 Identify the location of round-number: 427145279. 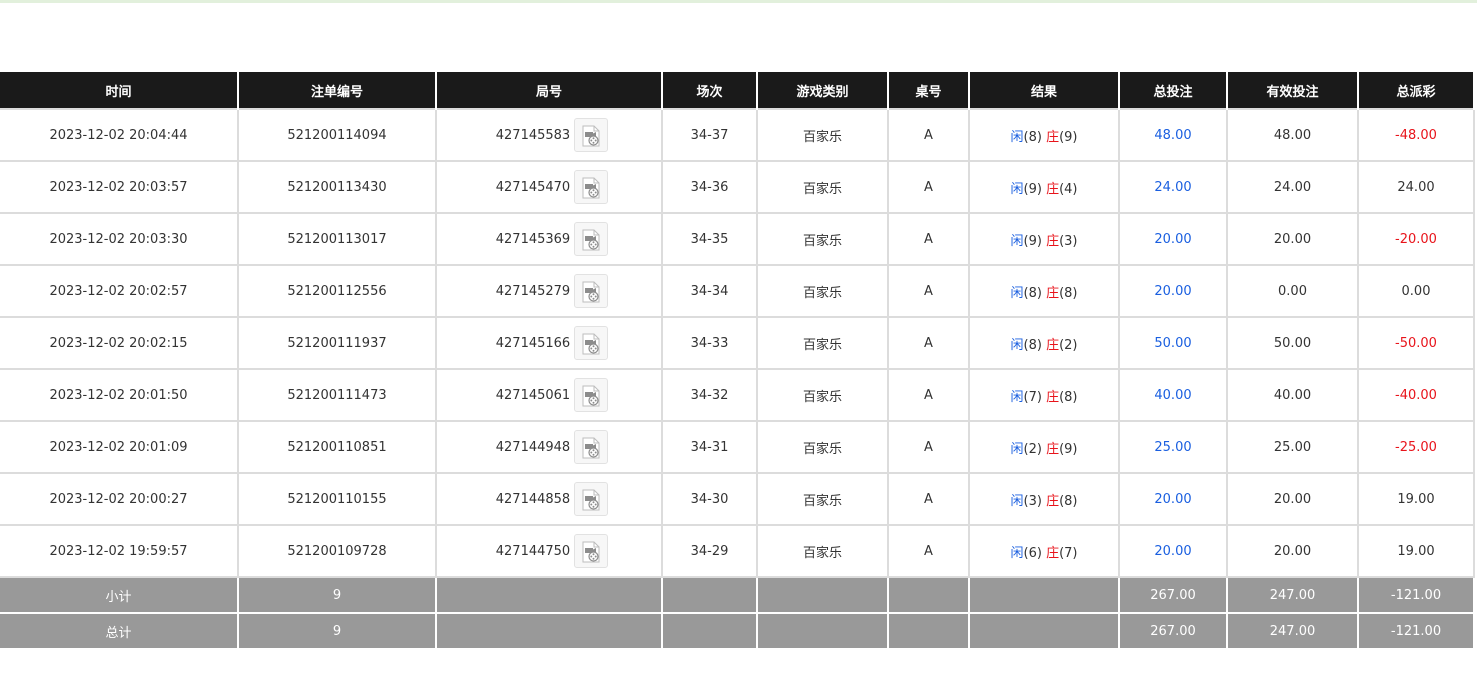
(533, 291).